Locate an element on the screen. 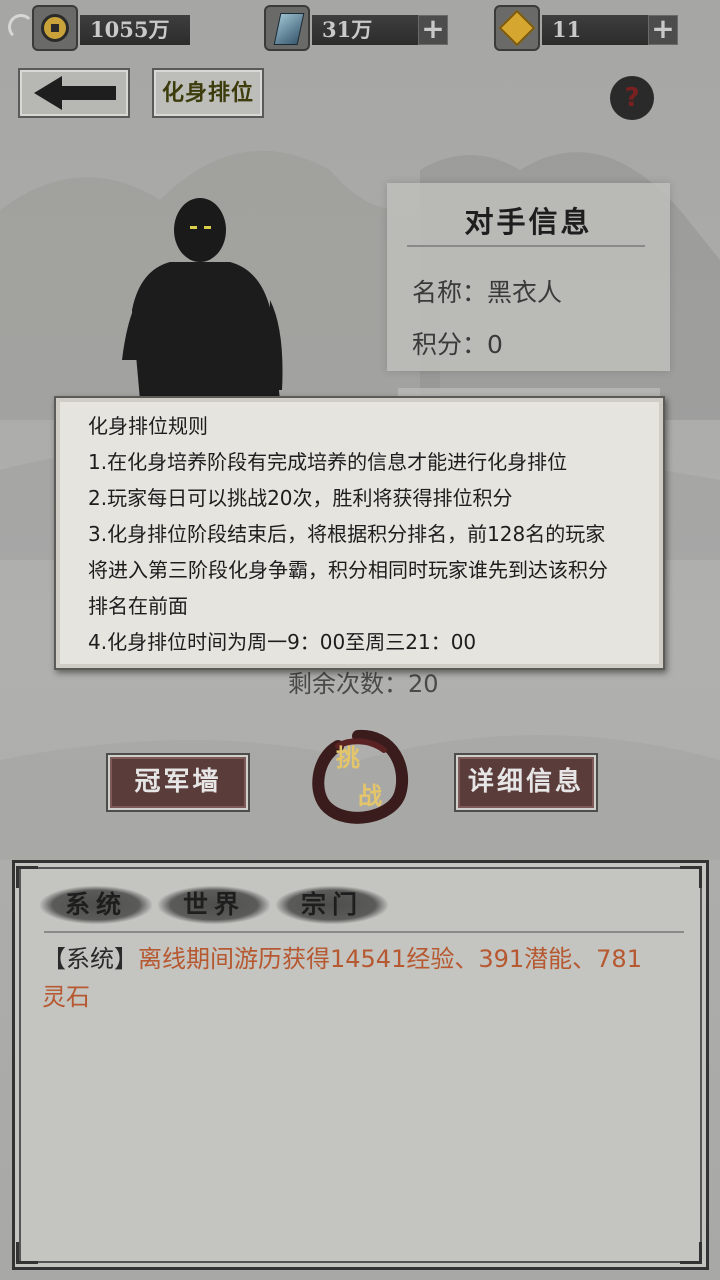  back-button is located at coordinates (74, 93).